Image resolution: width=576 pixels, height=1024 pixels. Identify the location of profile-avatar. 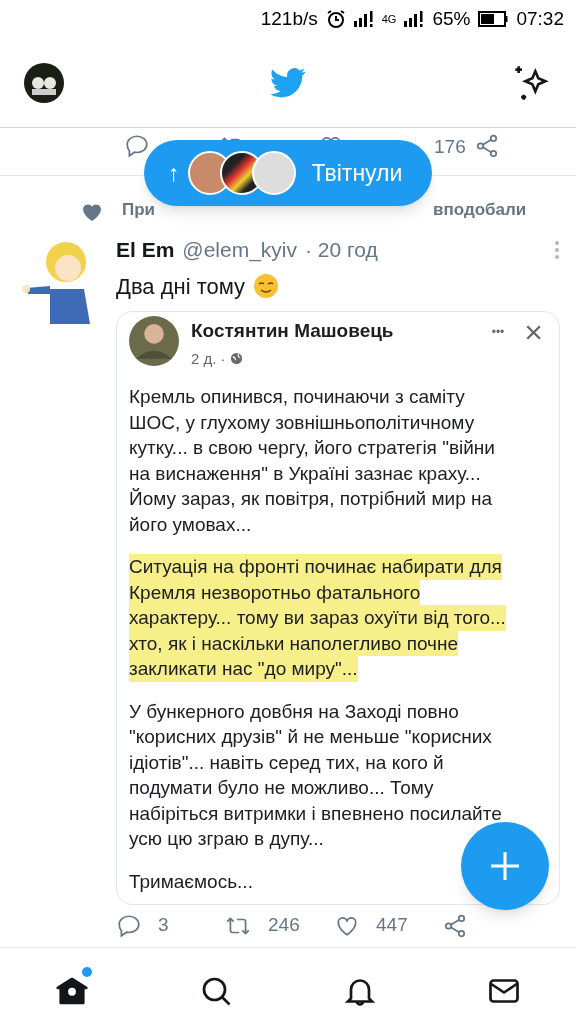
(44, 82).